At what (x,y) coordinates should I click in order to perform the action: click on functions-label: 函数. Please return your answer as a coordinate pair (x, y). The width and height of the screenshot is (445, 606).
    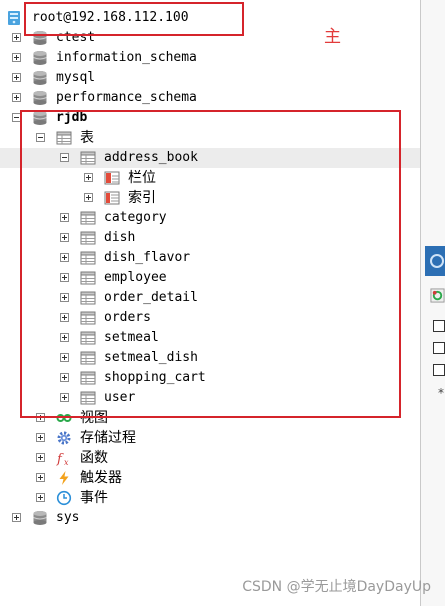
    Looking at the image, I should click on (94, 458).